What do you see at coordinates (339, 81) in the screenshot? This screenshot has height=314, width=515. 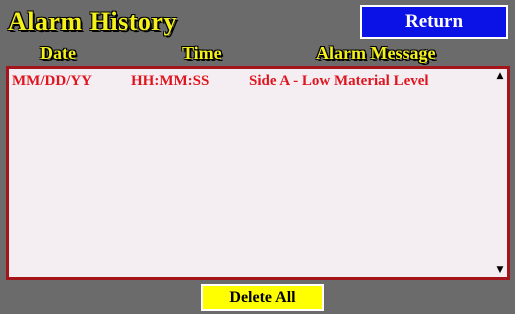 I see `alarm-message: Side A - Low Material Level` at bounding box center [339, 81].